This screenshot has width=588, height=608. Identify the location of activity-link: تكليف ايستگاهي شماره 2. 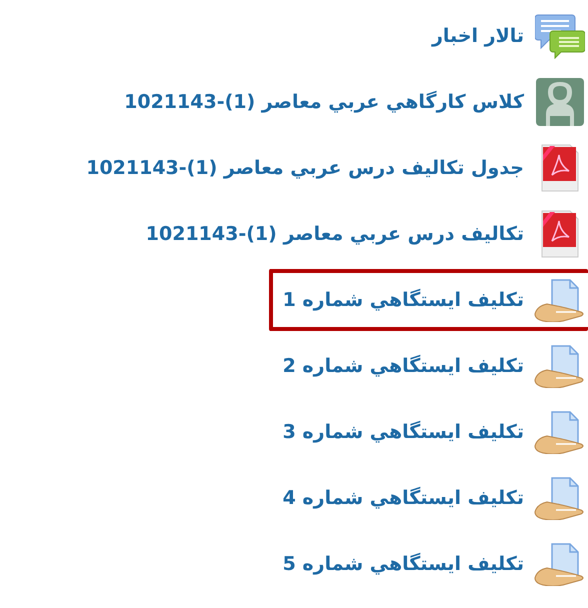
(403, 366).